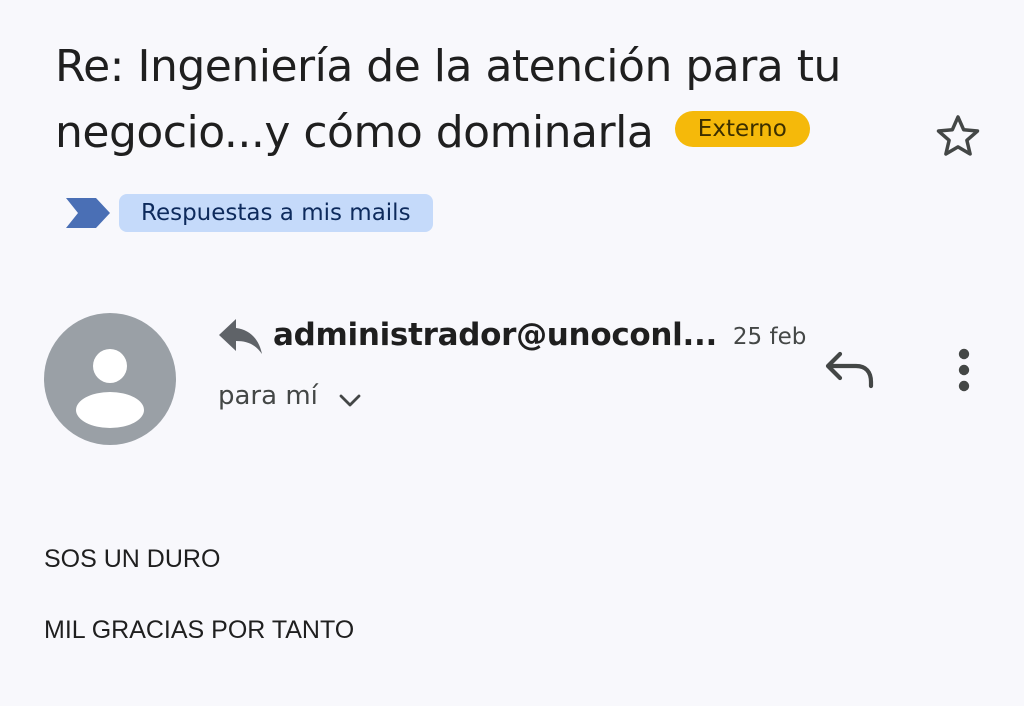 The width and height of the screenshot is (1024, 706). I want to click on email-body-line: MIL GRACIAS POR TANTO, so click(199, 630).